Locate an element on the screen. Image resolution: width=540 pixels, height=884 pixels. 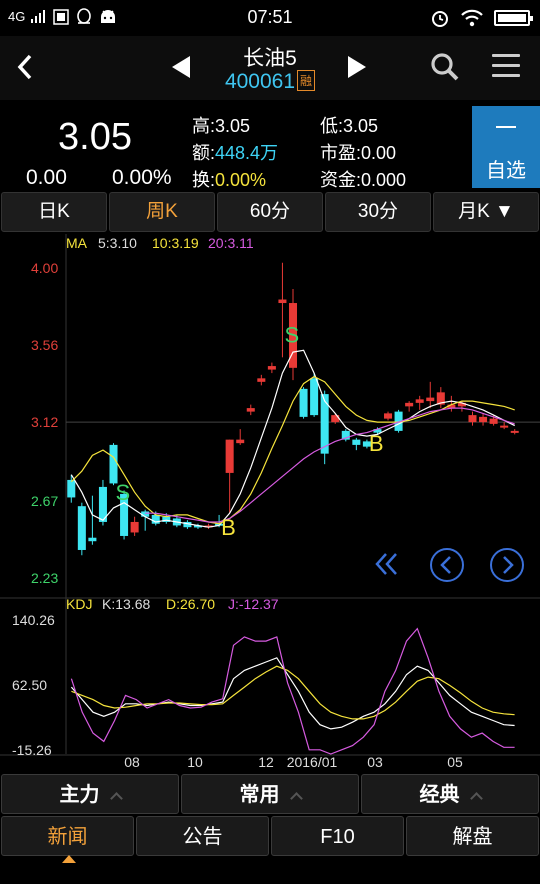
alarm-icon is located at coordinates (440, 19).